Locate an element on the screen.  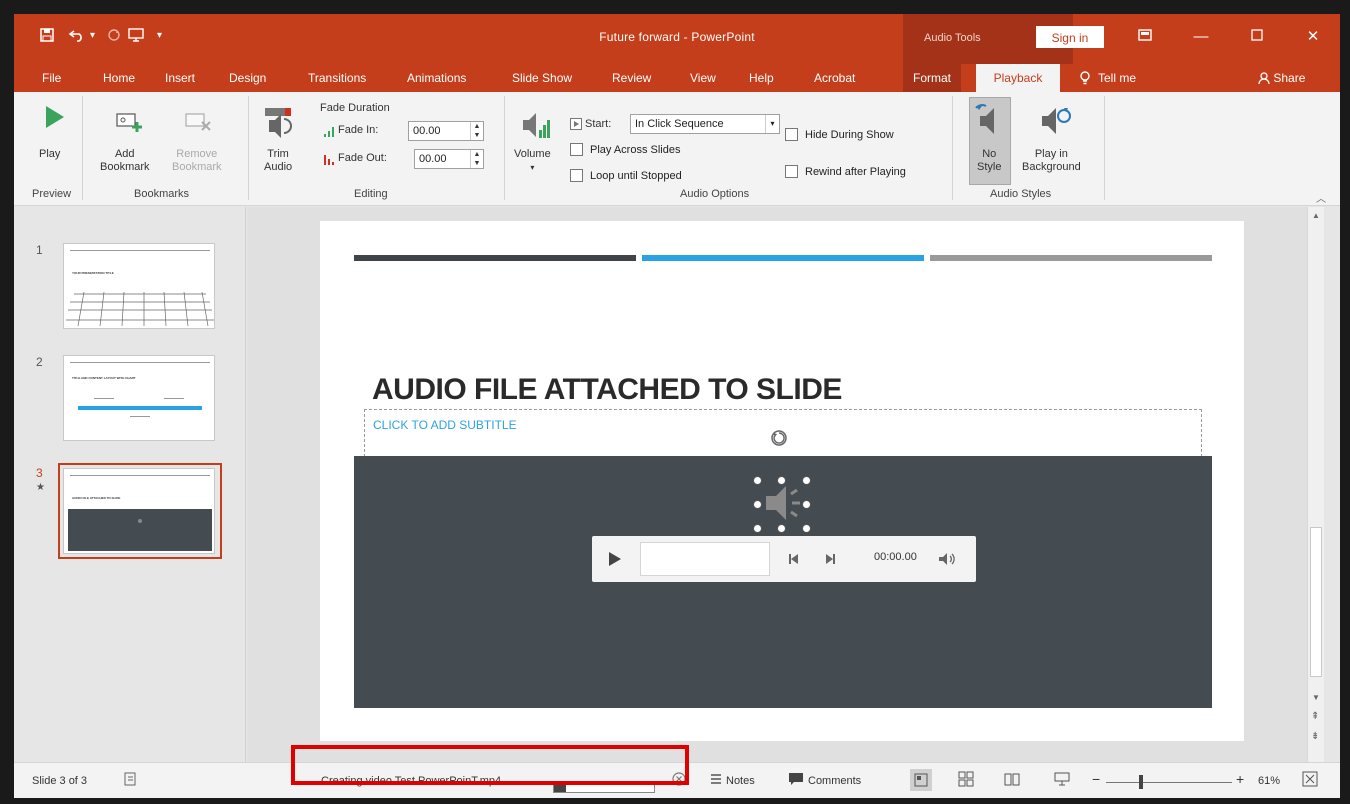
maximize-icon is located at coordinates (1257, 37).